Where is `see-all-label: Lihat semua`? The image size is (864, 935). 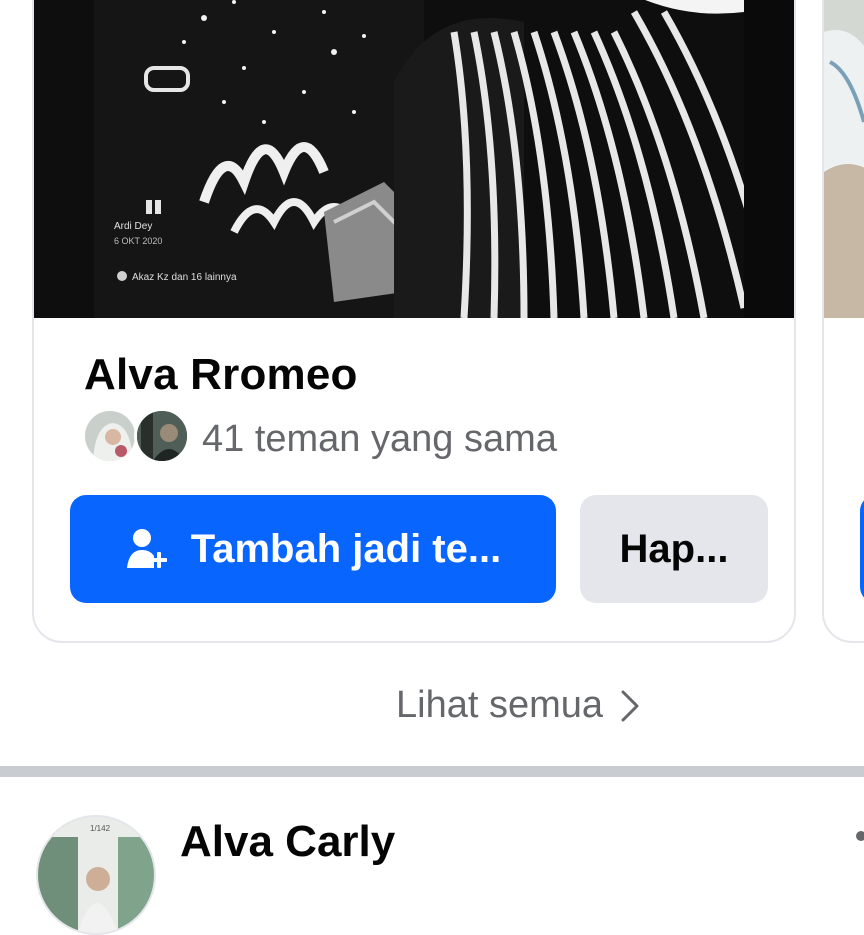 see-all-label: Lihat semua is located at coordinates (500, 705).